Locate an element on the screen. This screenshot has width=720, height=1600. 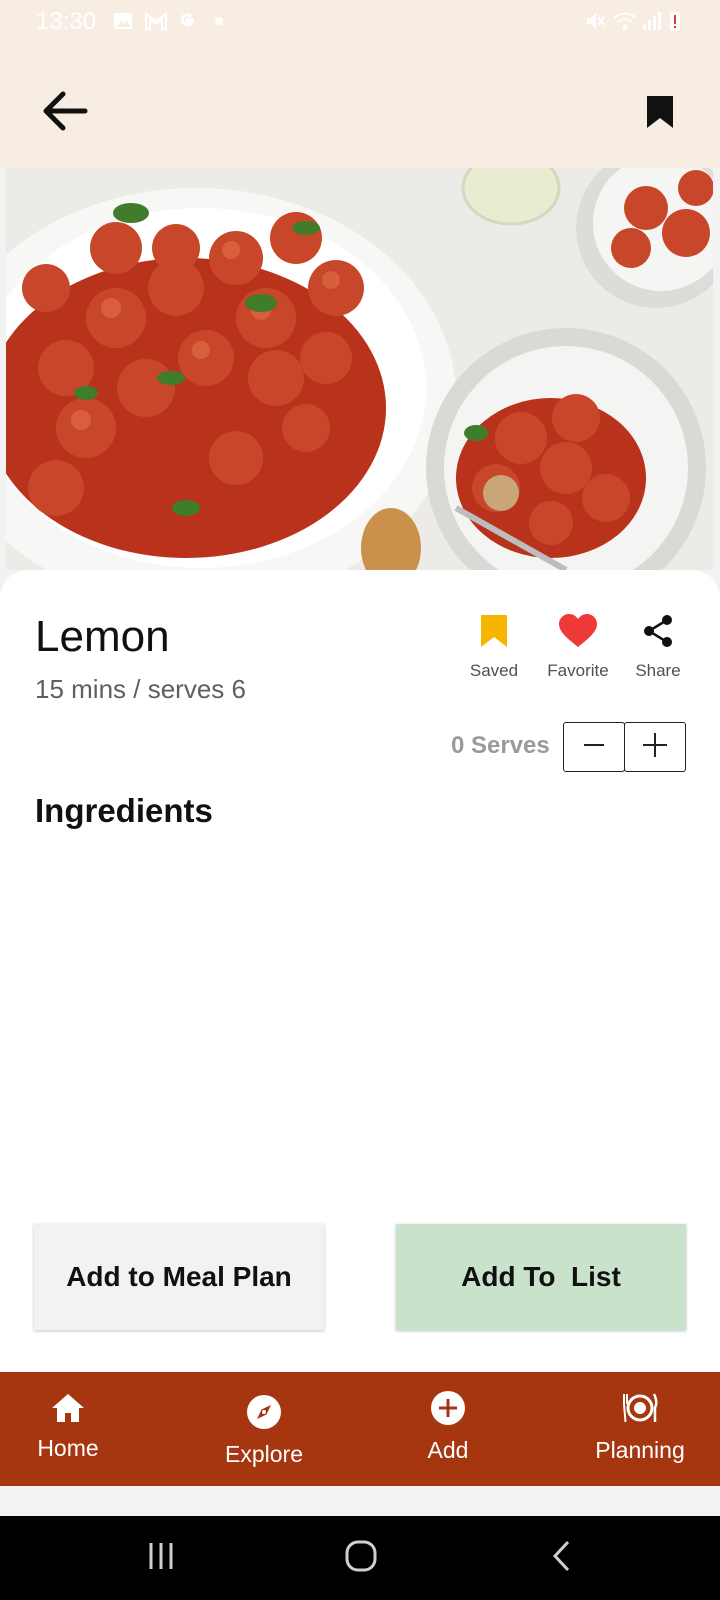
serves-count: 0 Serves is located at coordinates (500, 745).